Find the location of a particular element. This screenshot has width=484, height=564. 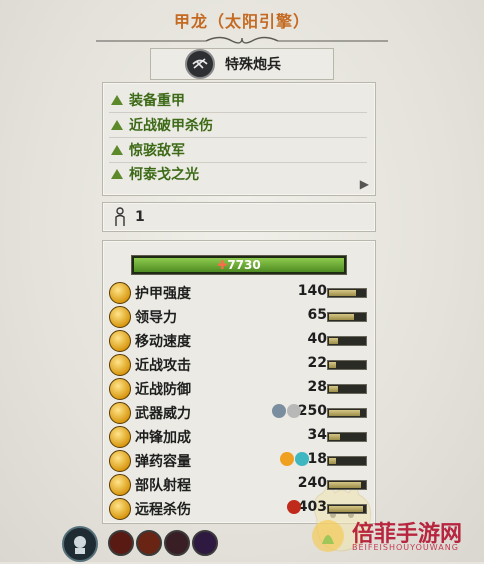

leadership-icon is located at coordinates (120, 317).